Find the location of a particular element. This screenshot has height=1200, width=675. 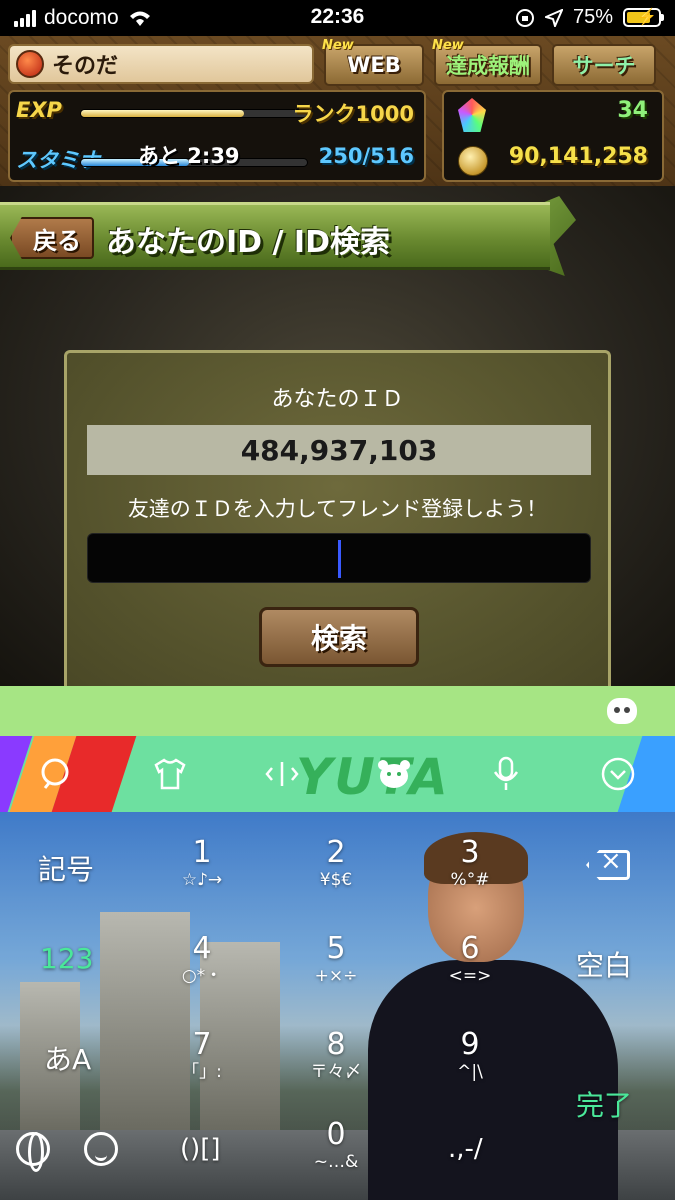

numbers-key: 123 is located at coordinates (66, 958).